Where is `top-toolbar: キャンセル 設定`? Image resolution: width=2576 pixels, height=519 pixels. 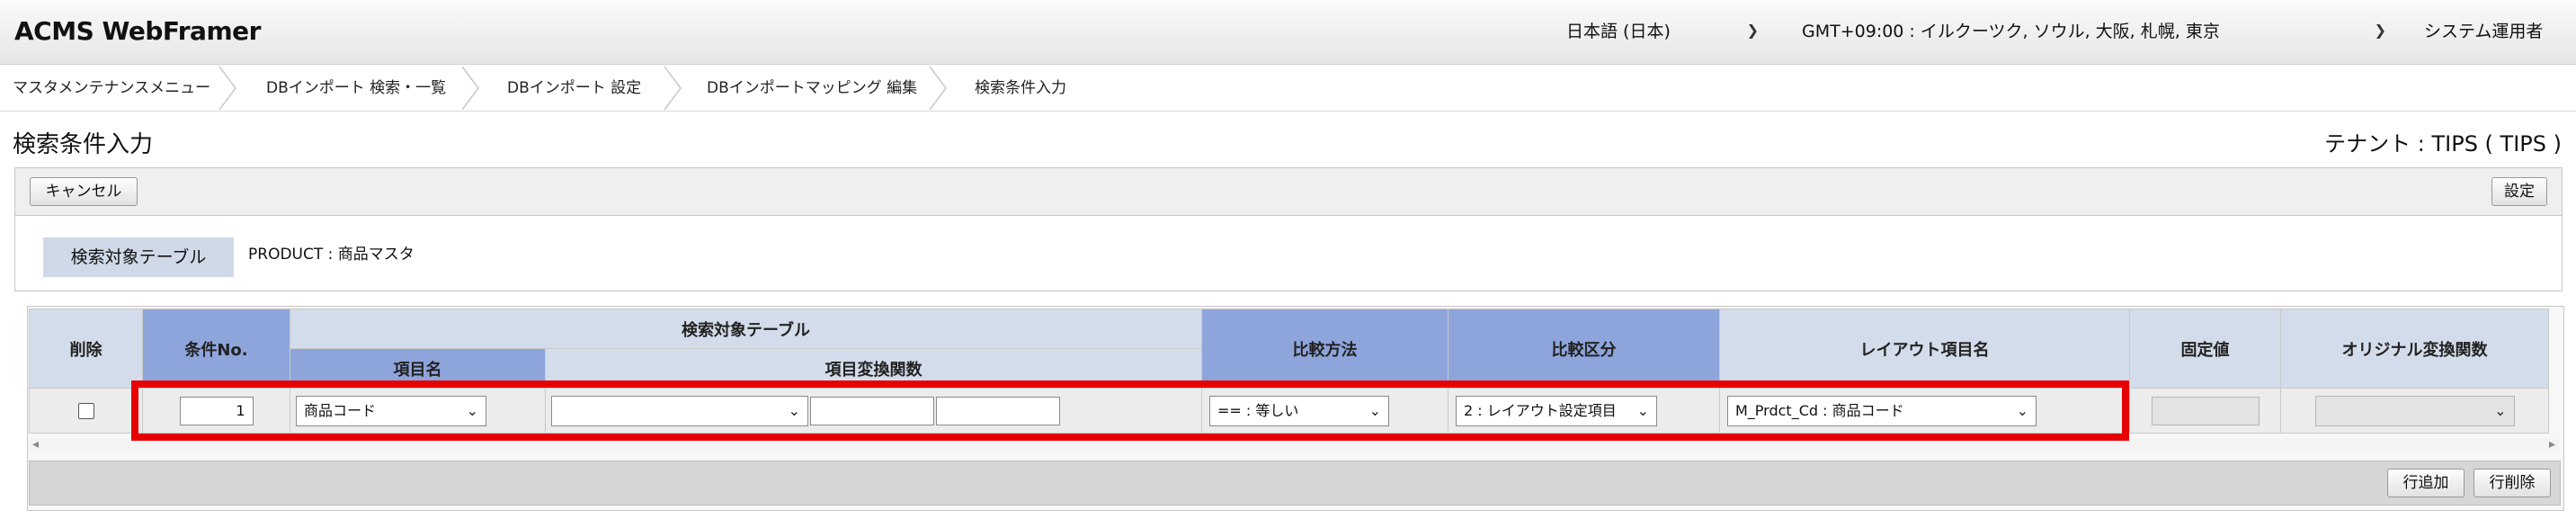
top-toolbar: キャンセル 設定 is located at coordinates (1288, 191).